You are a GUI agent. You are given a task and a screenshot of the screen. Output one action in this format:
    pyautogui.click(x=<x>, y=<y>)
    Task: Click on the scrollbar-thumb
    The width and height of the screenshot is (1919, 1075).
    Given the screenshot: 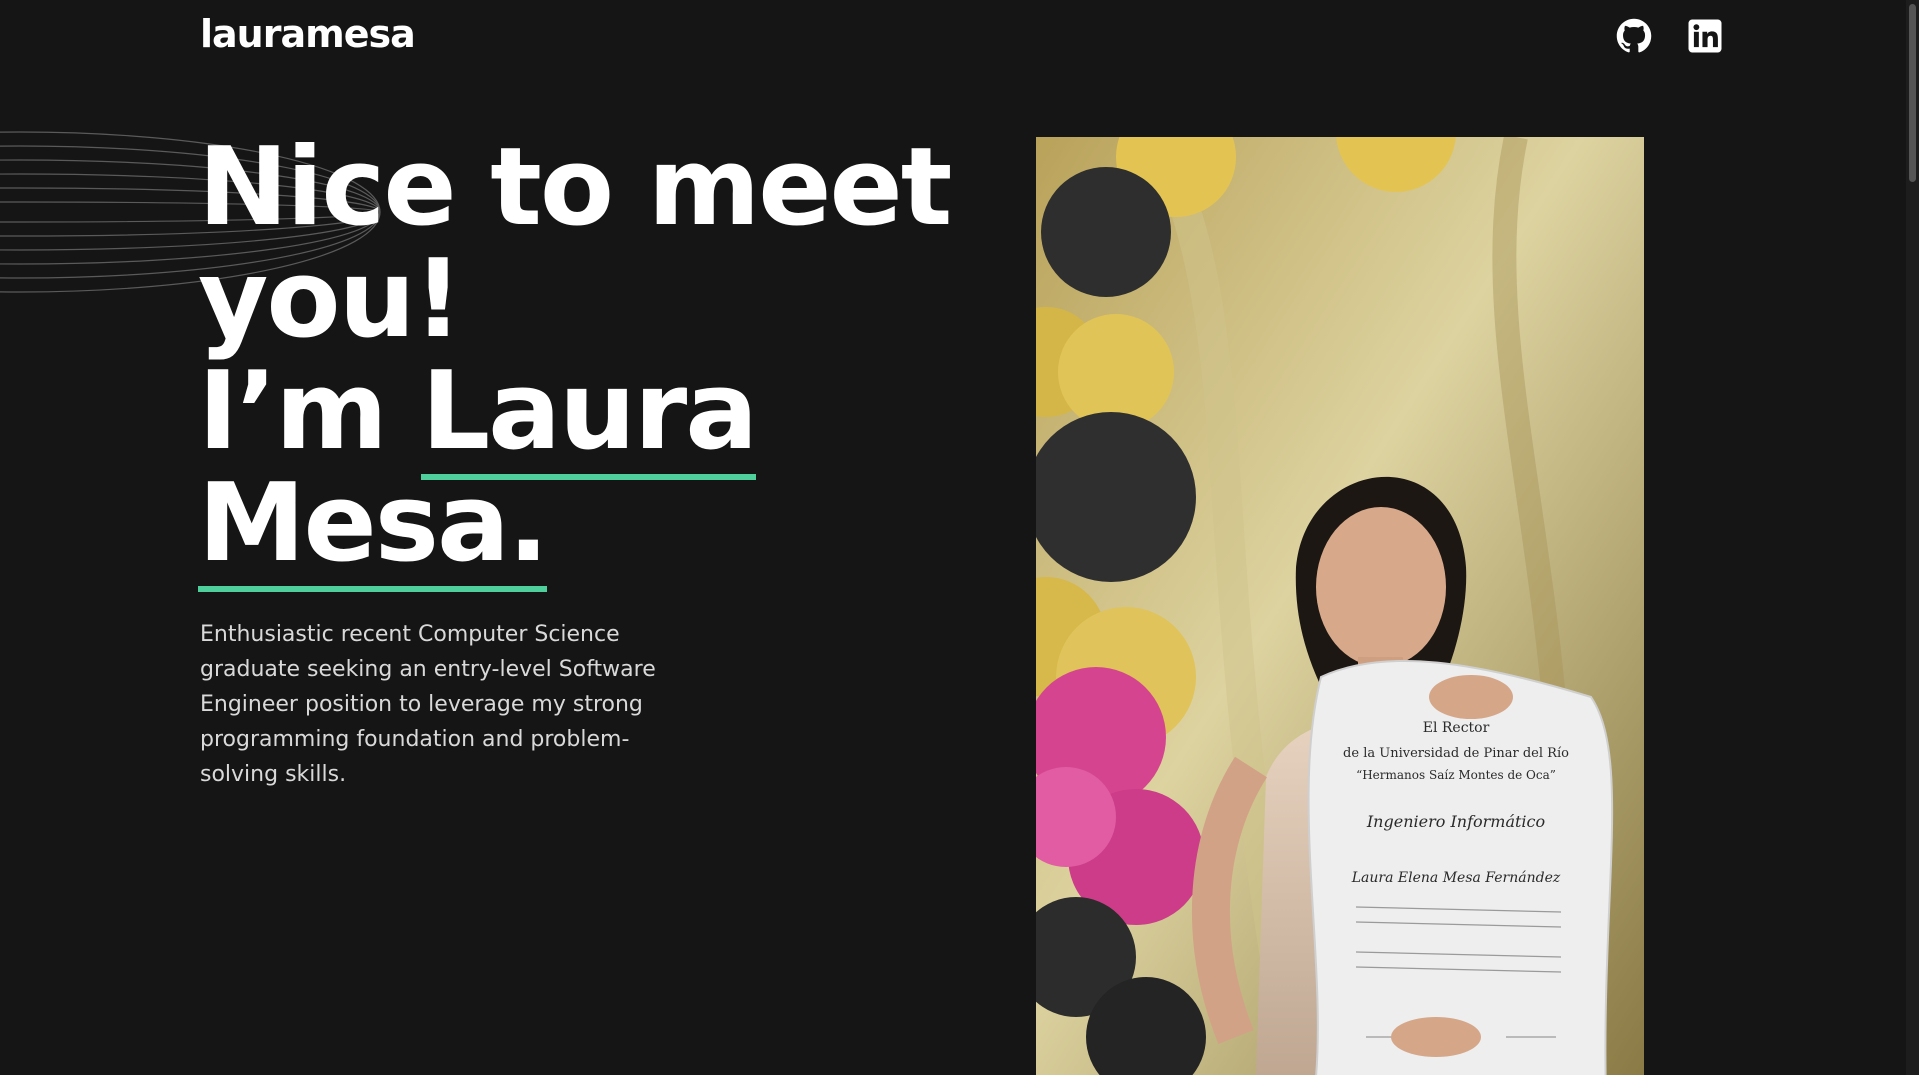 What is the action you would take?
    pyautogui.click(x=1912, y=93)
    